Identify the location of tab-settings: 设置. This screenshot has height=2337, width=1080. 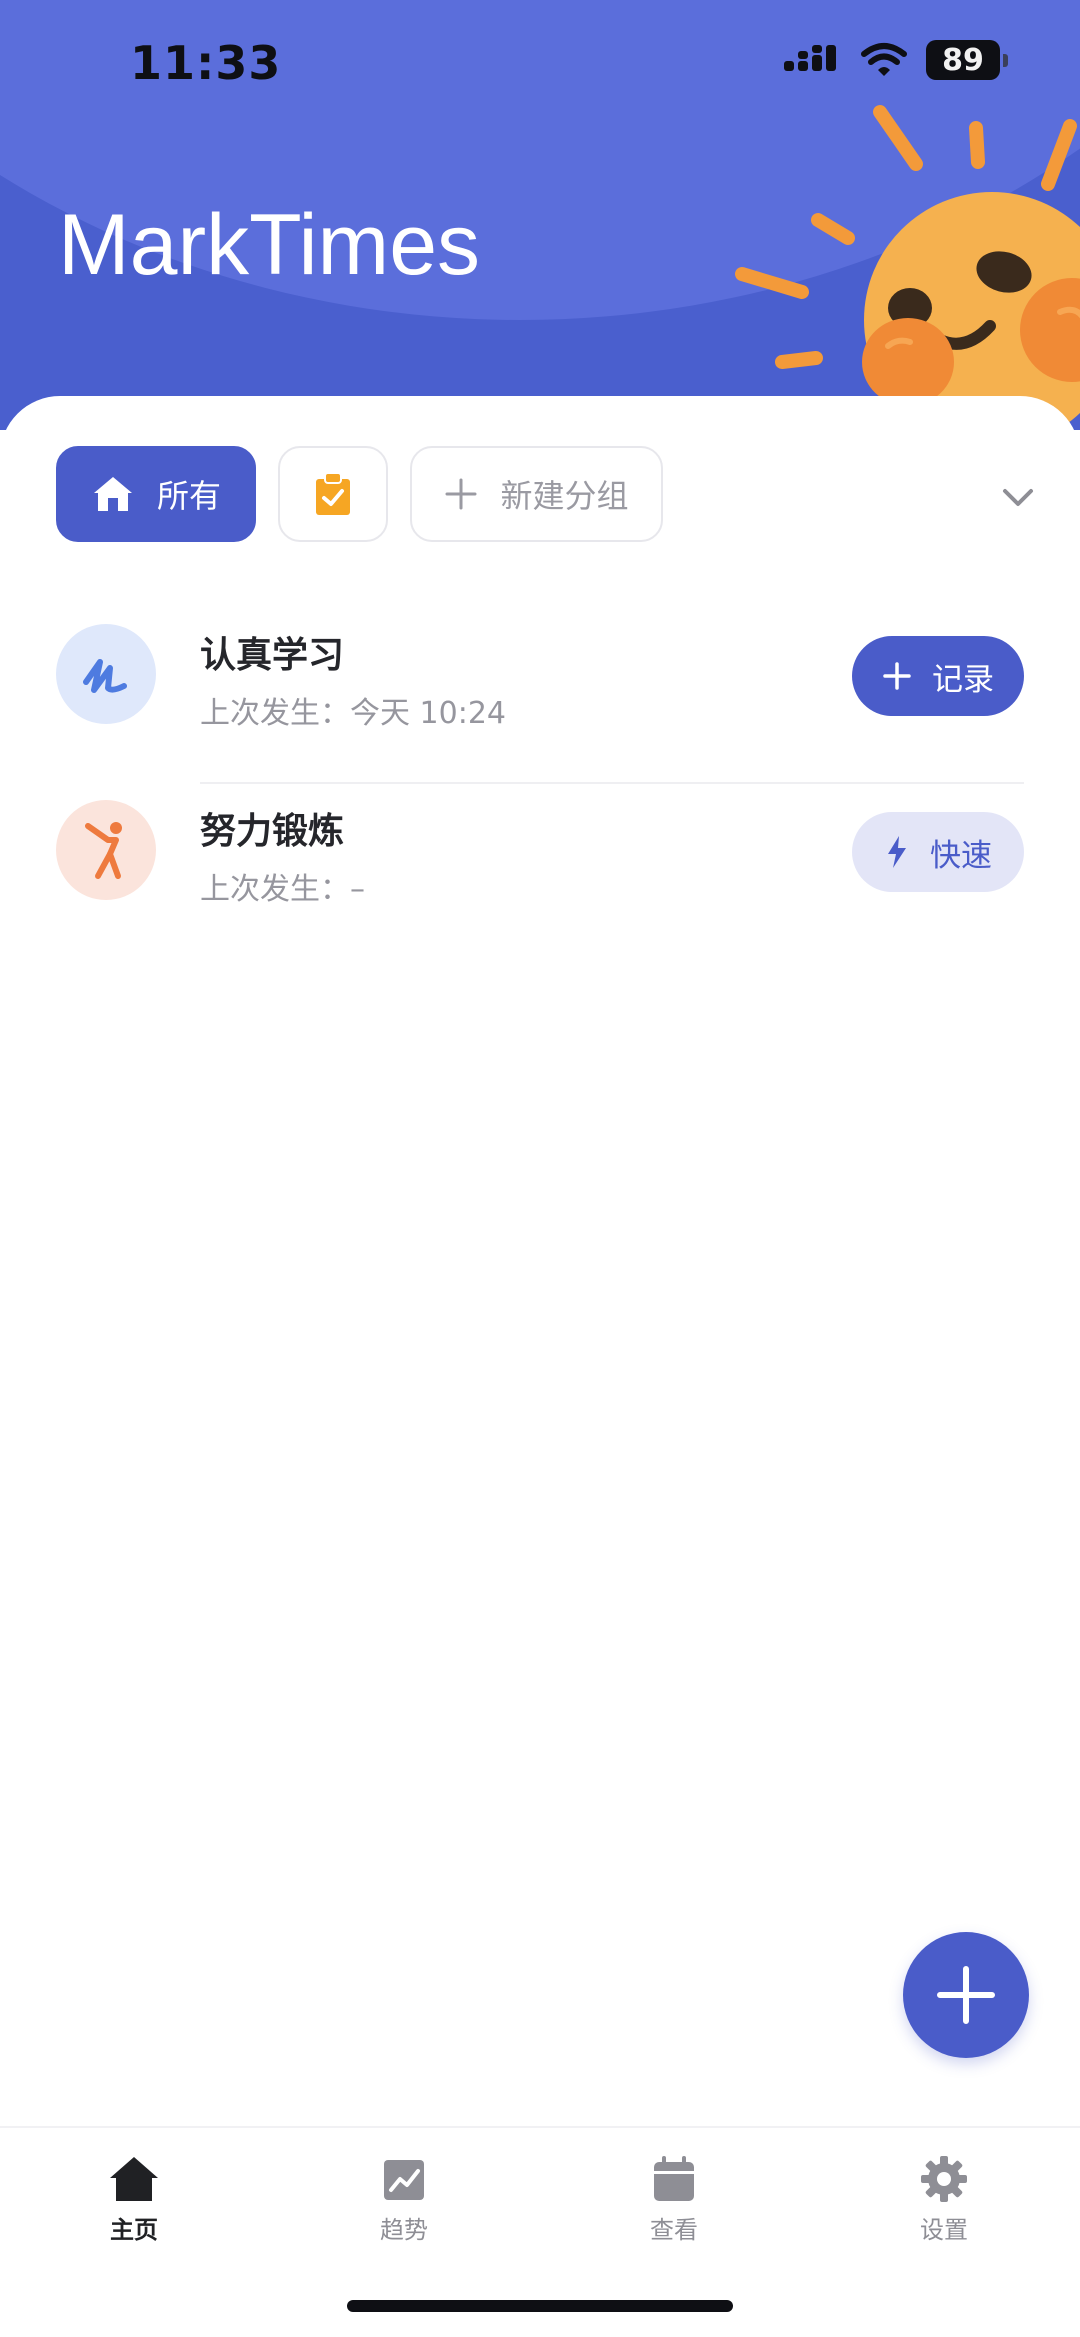
(944, 2199).